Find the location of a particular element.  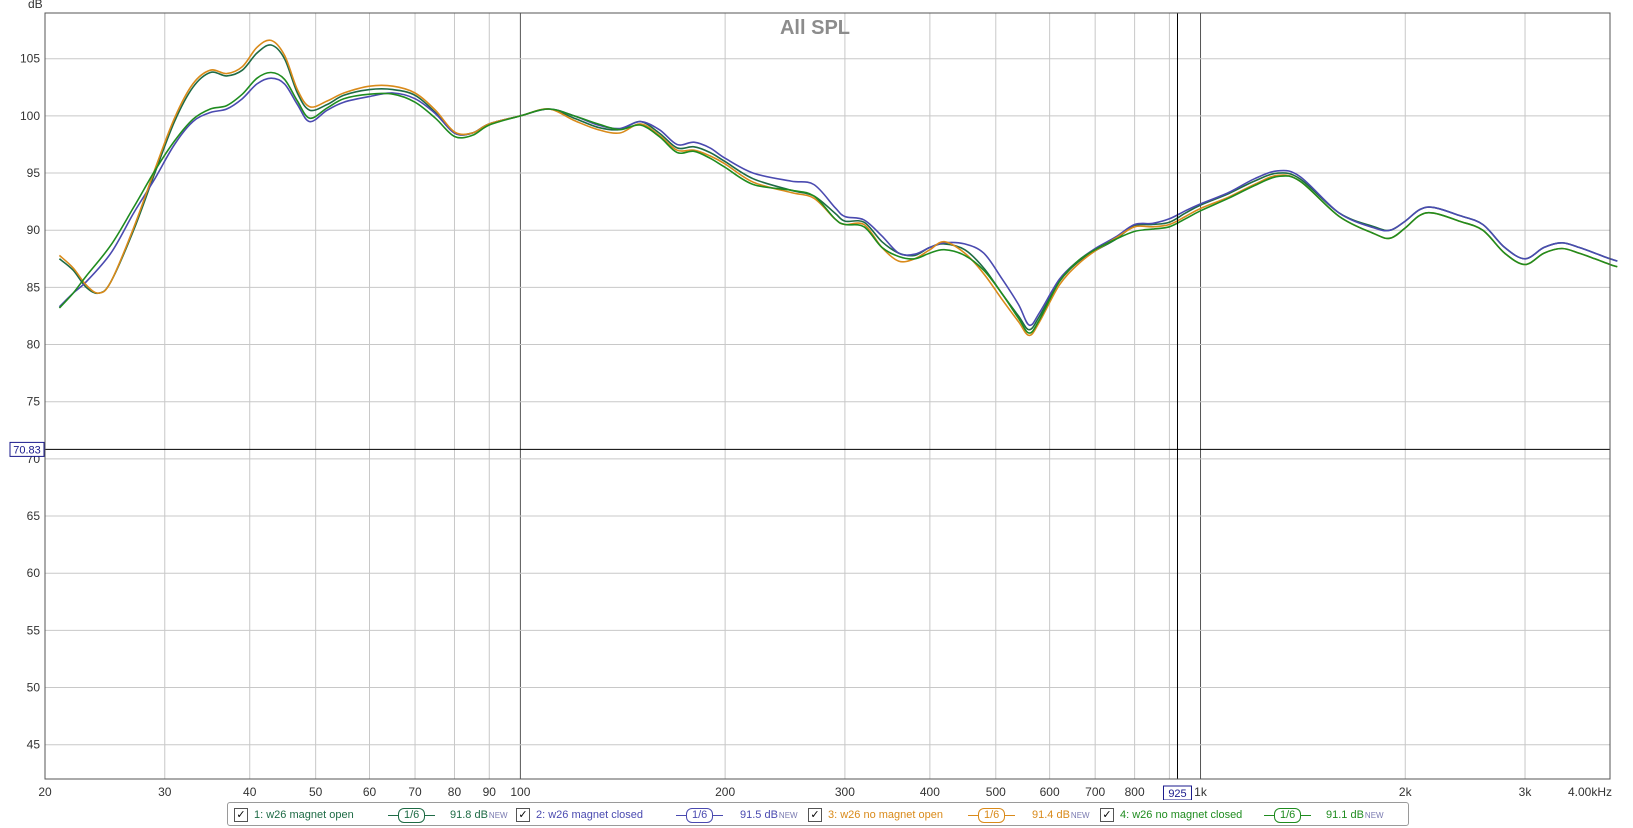

x-tick-label: 600 is located at coordinates (1050, 792).